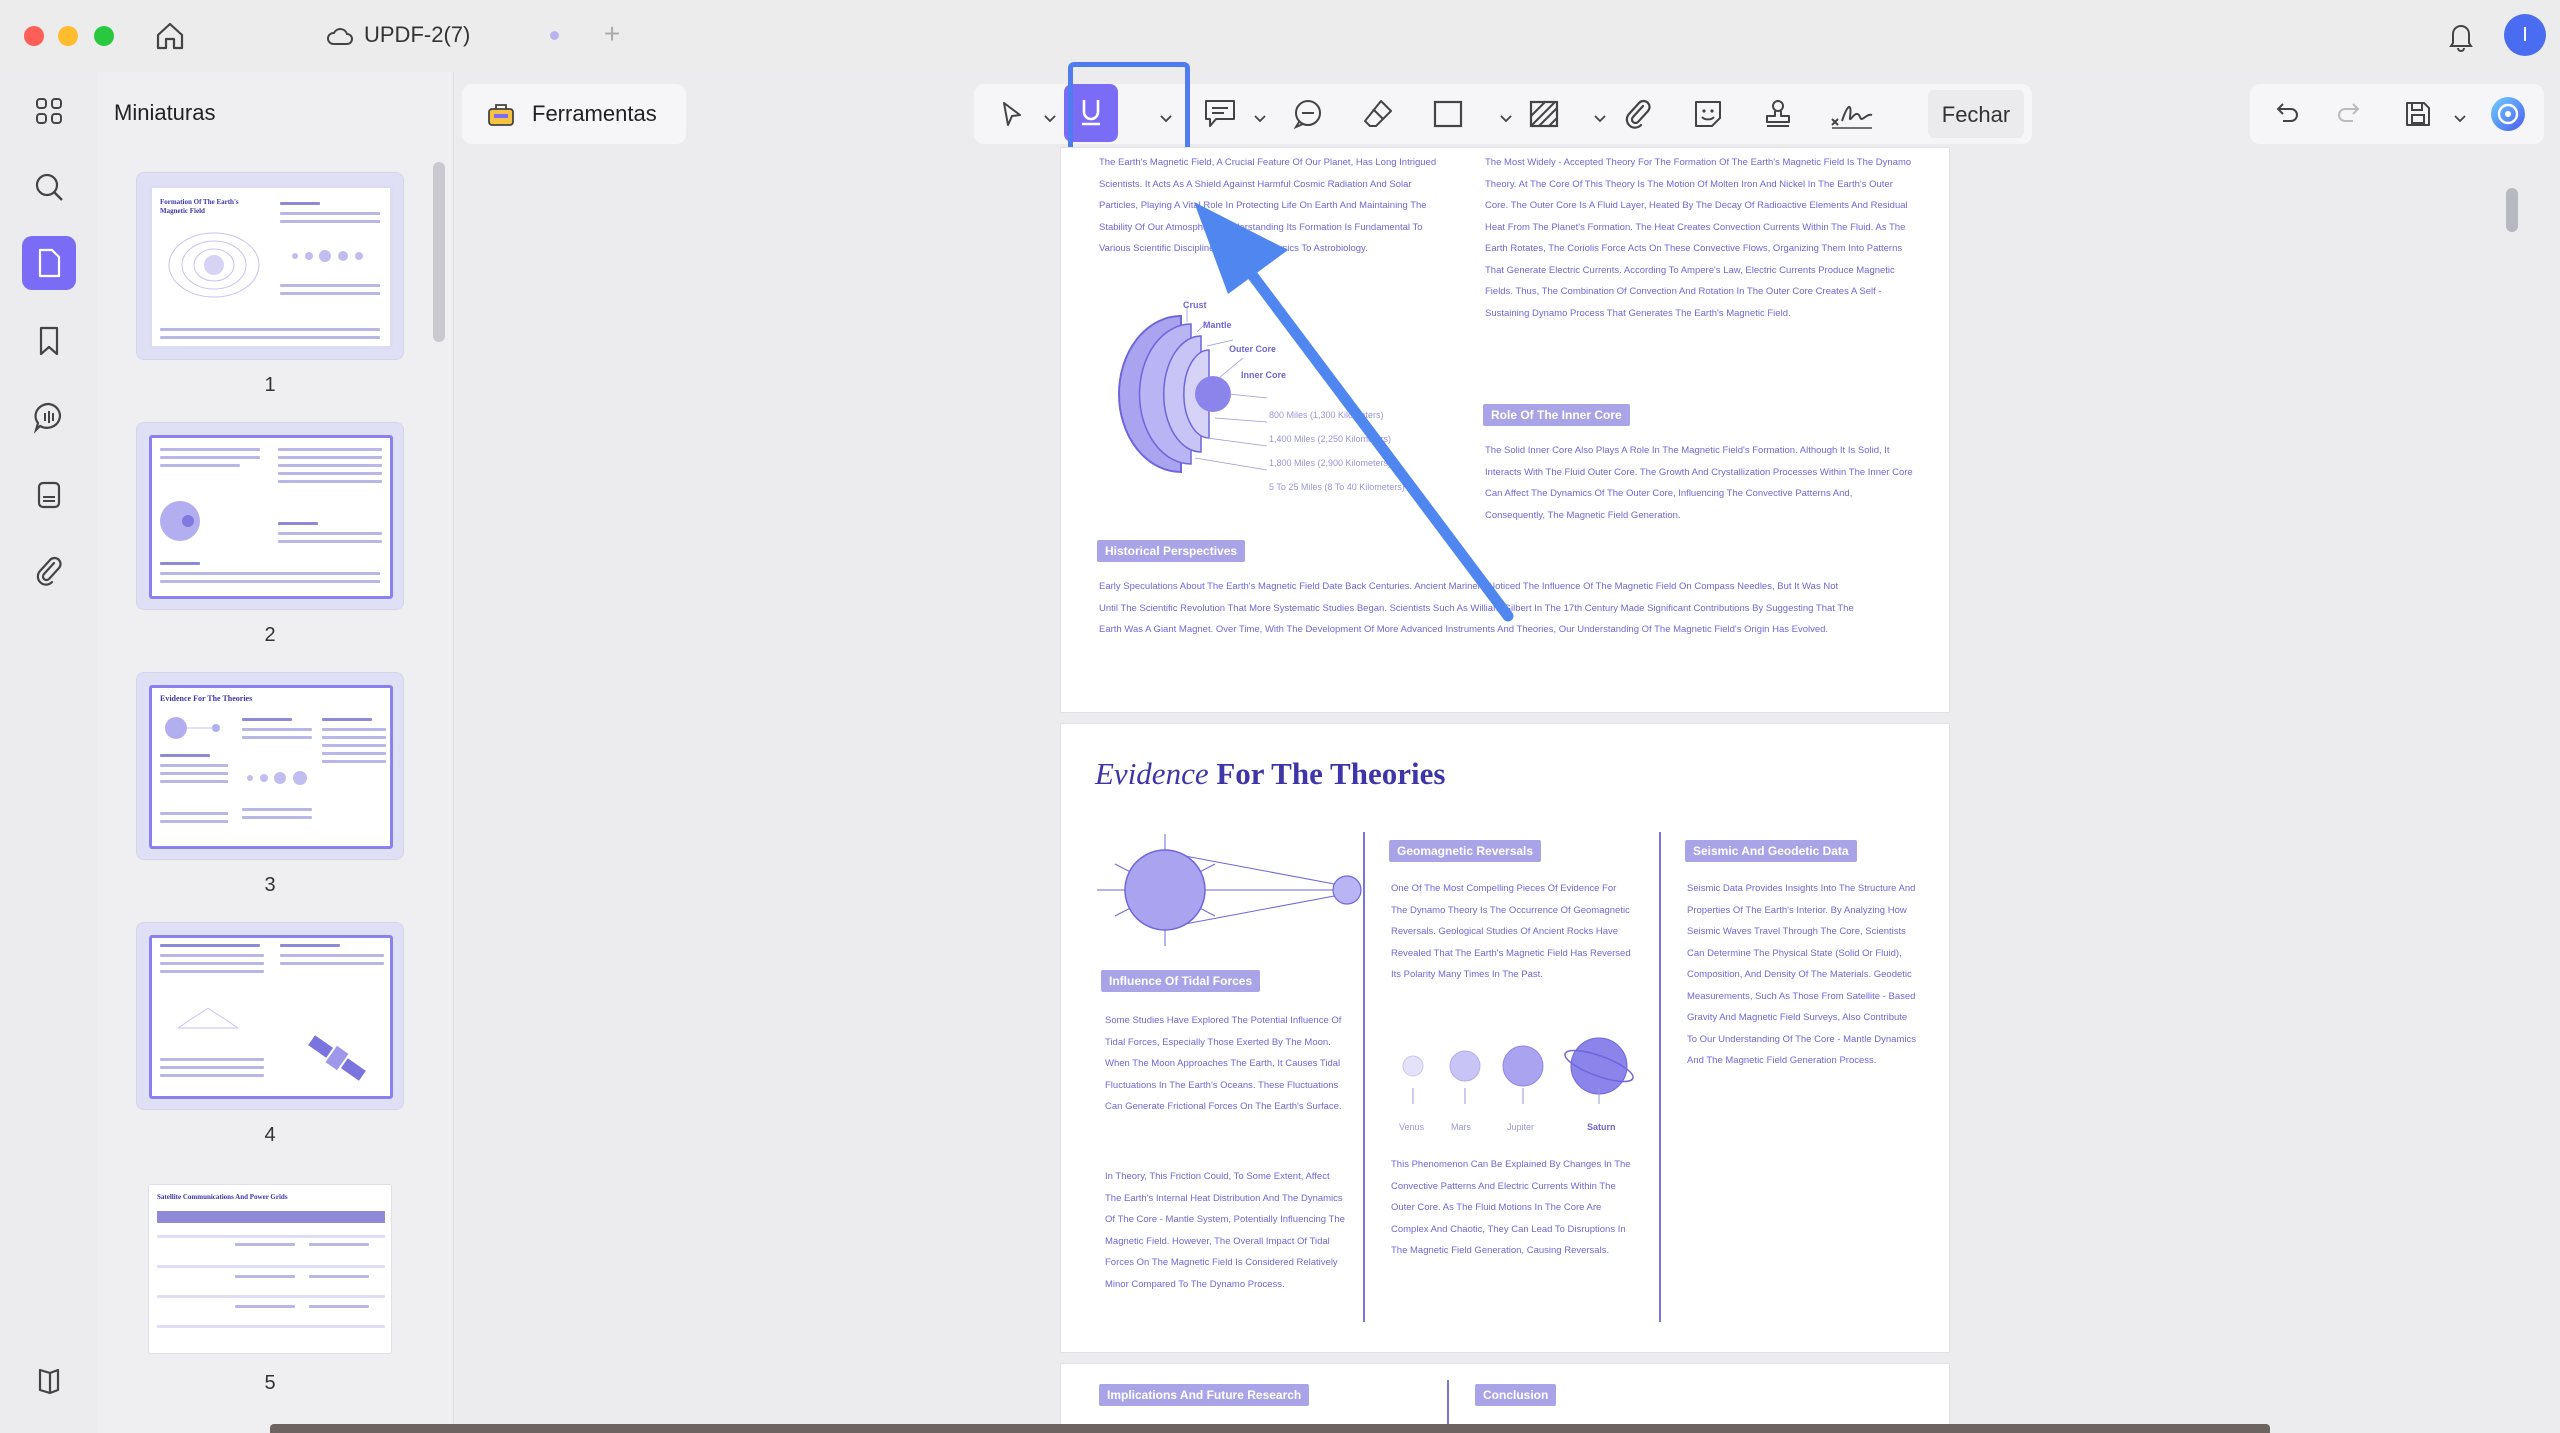 The image size is (2560, 1433). I want to click on thumbnail-page-3-preview: Evidence For The Theories, so click(271, 767).